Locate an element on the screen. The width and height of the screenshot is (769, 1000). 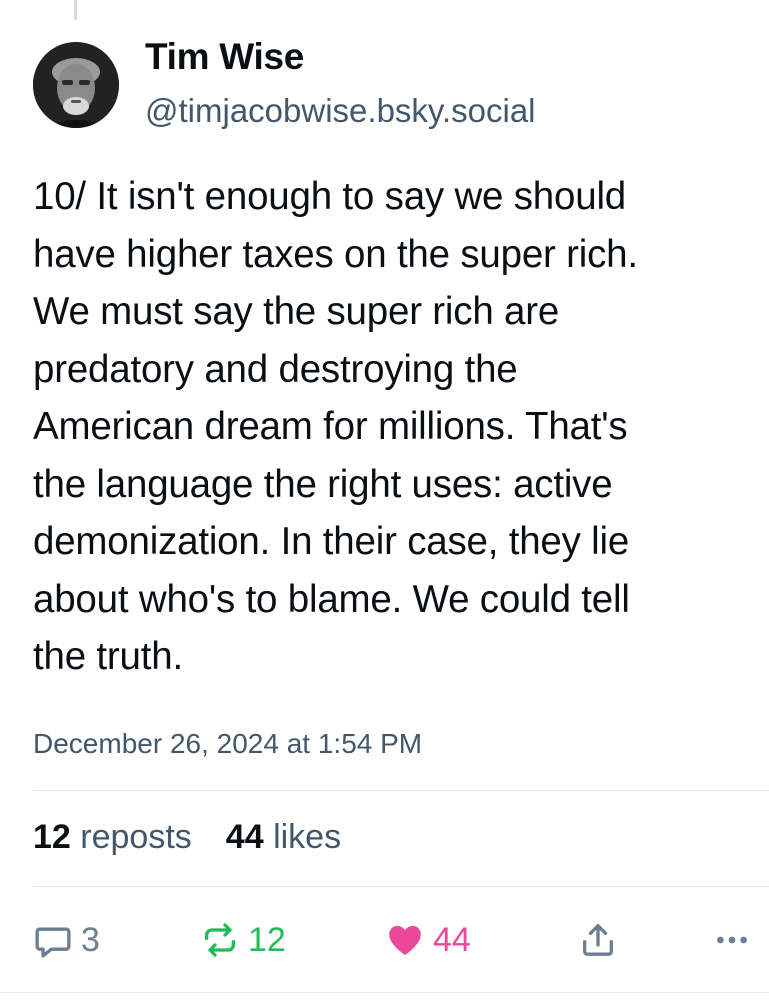
repost-count: 12 is located at coordinates (267, 939).